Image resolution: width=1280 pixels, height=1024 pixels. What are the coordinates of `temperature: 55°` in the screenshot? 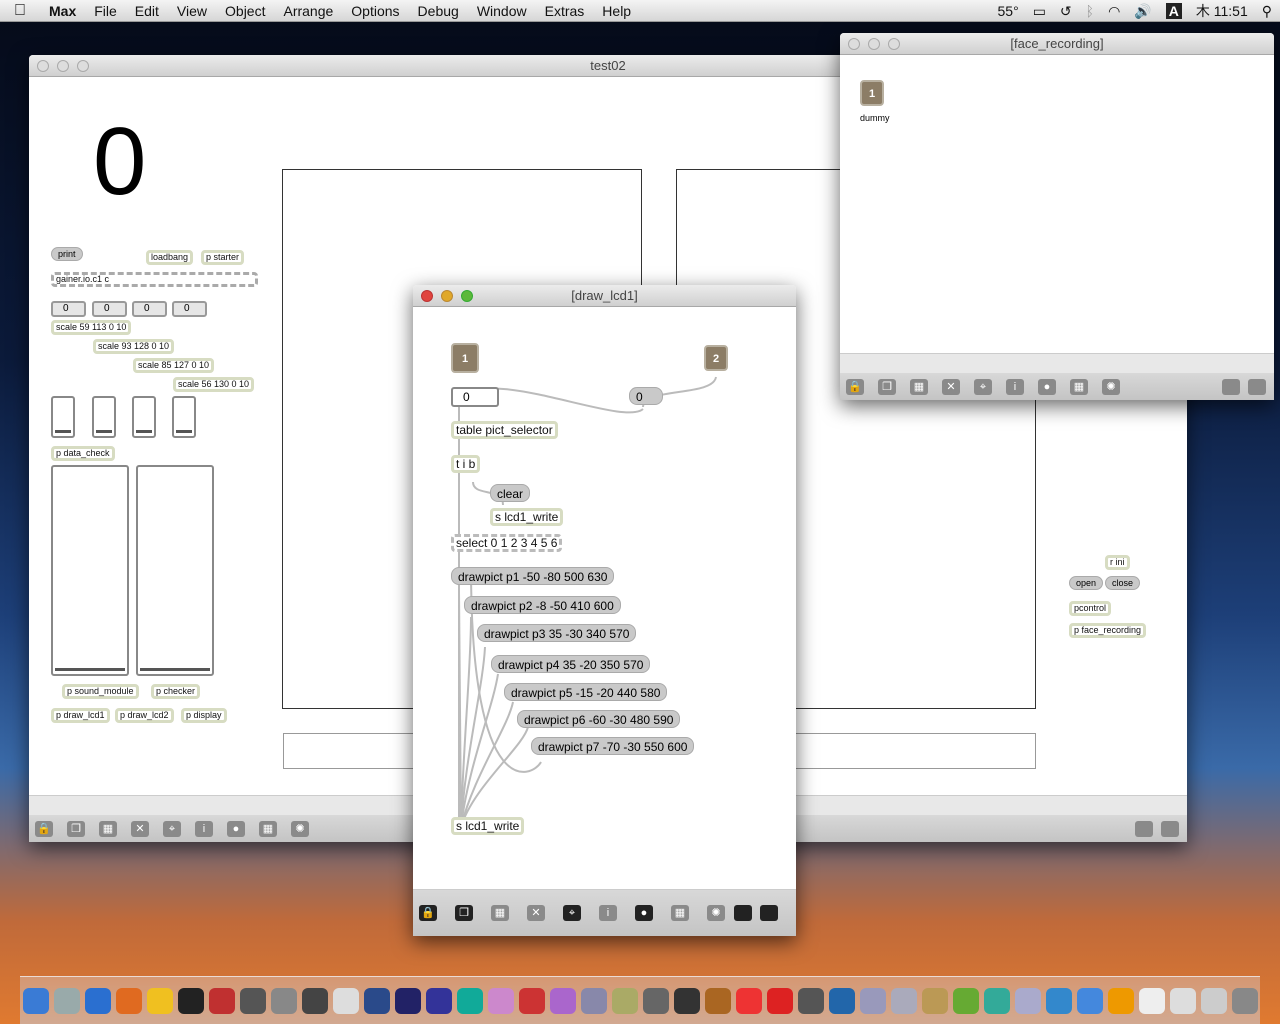 It's located at (1008, 11).